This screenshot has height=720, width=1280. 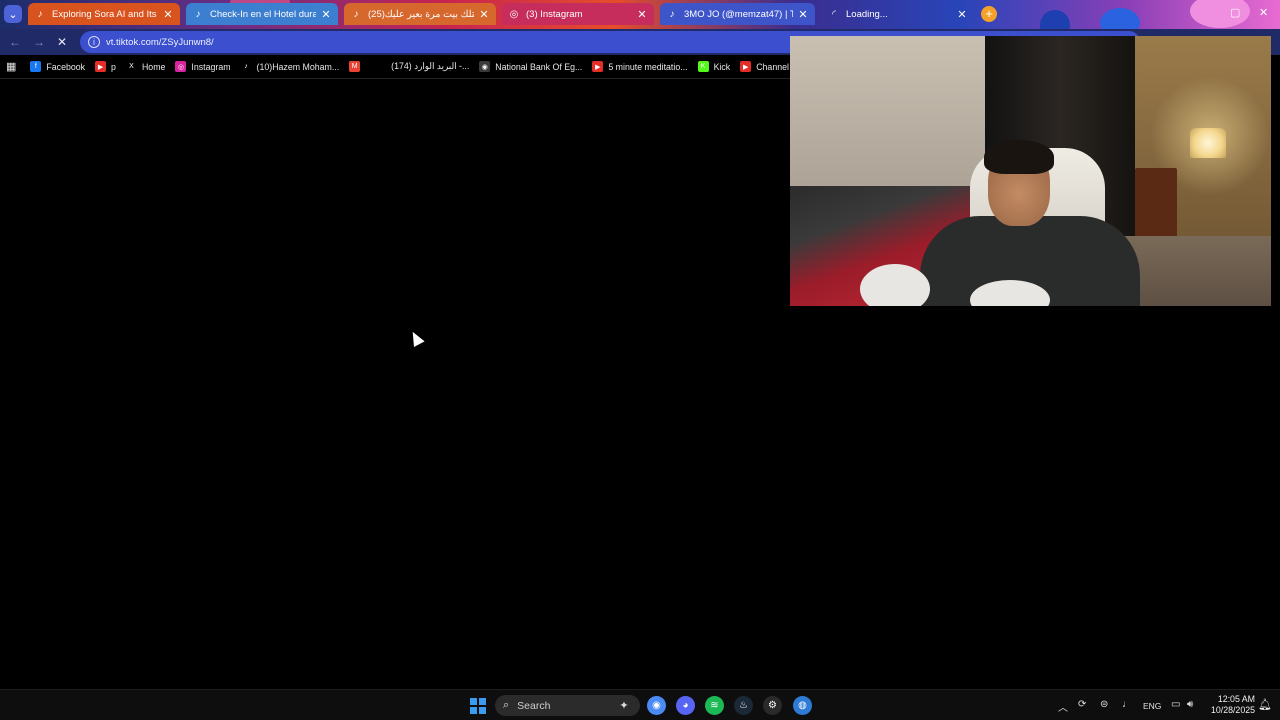 What do you see at coordinates (989, 14) in the screenshot?
I see `new-tab-button: +` at bounding box center [989, 14].